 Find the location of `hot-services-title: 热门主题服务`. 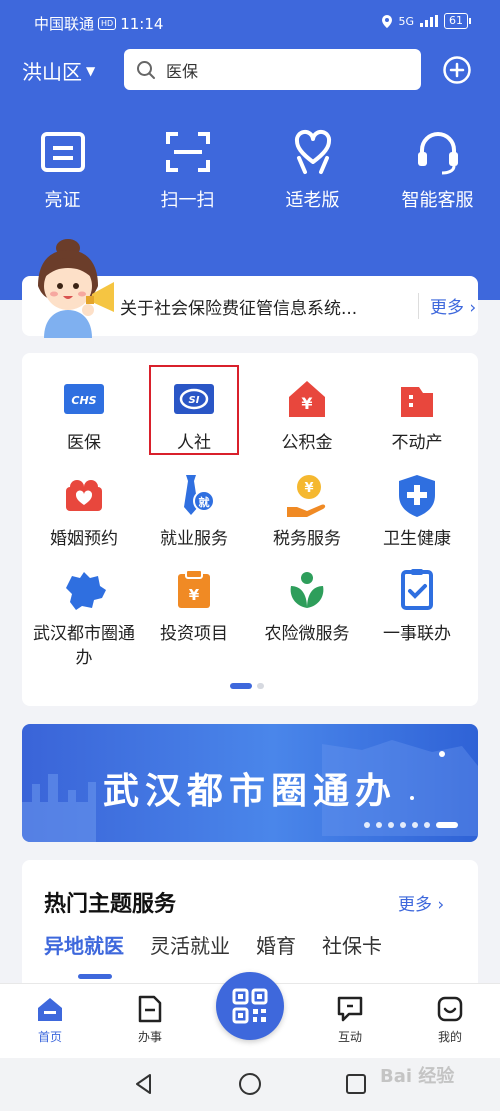

hot-services-title: 热门主题服务 is located at coordinates (110, 904).